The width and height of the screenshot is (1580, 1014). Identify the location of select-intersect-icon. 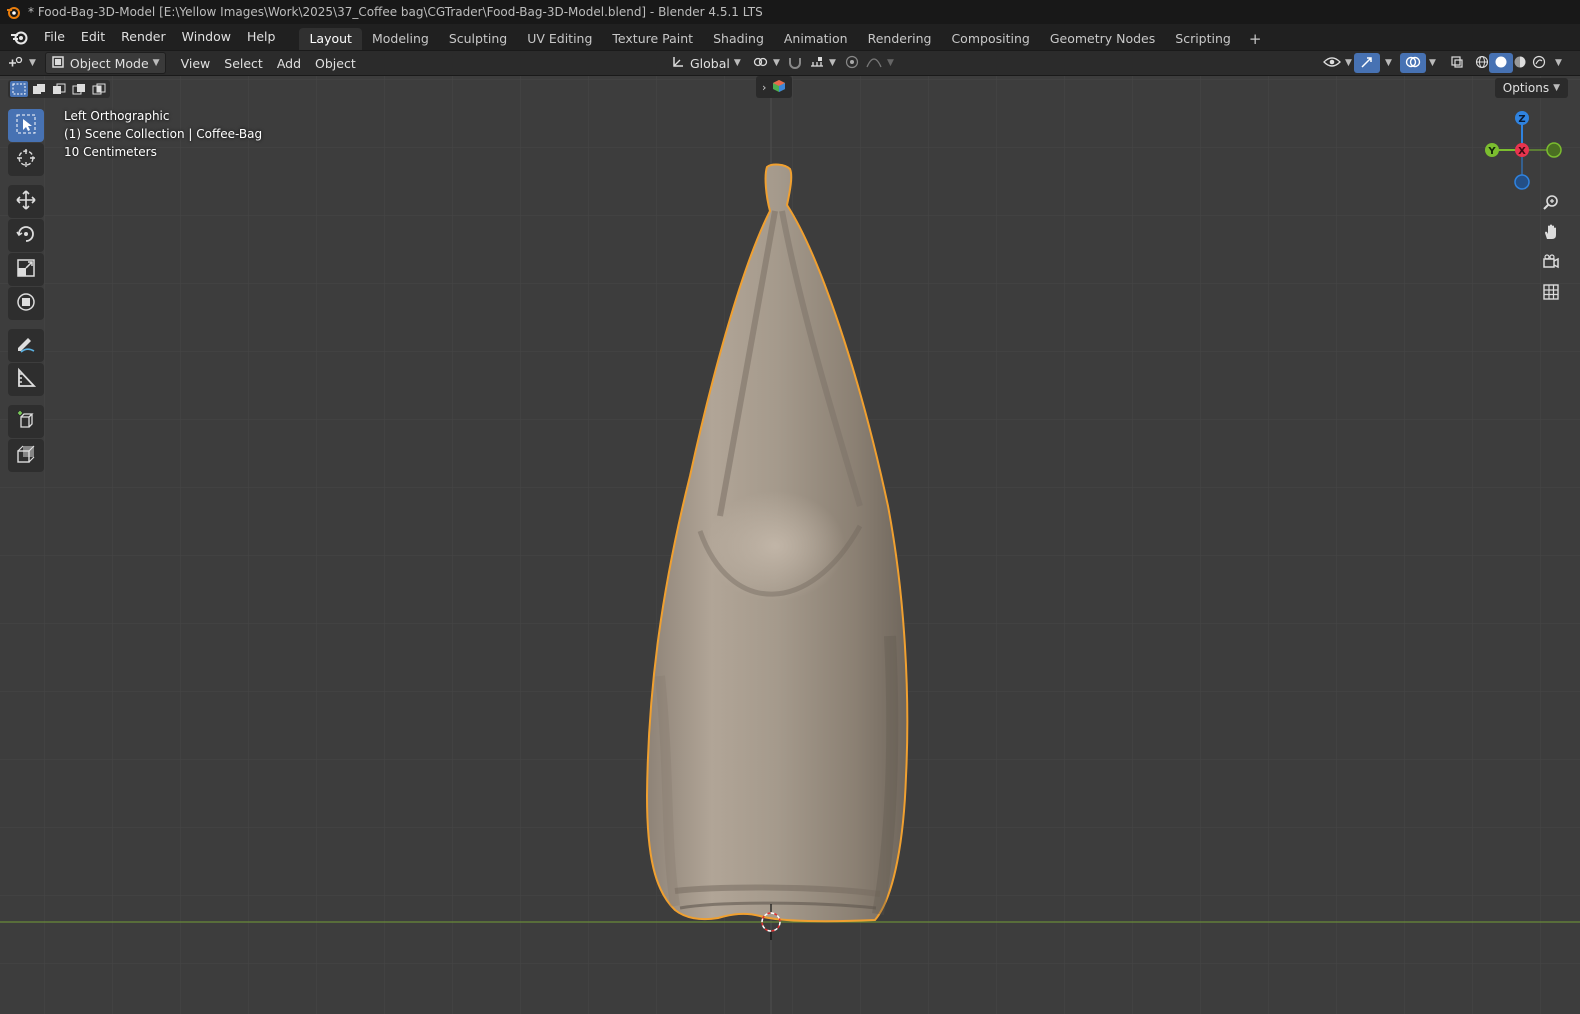
(99, 89).